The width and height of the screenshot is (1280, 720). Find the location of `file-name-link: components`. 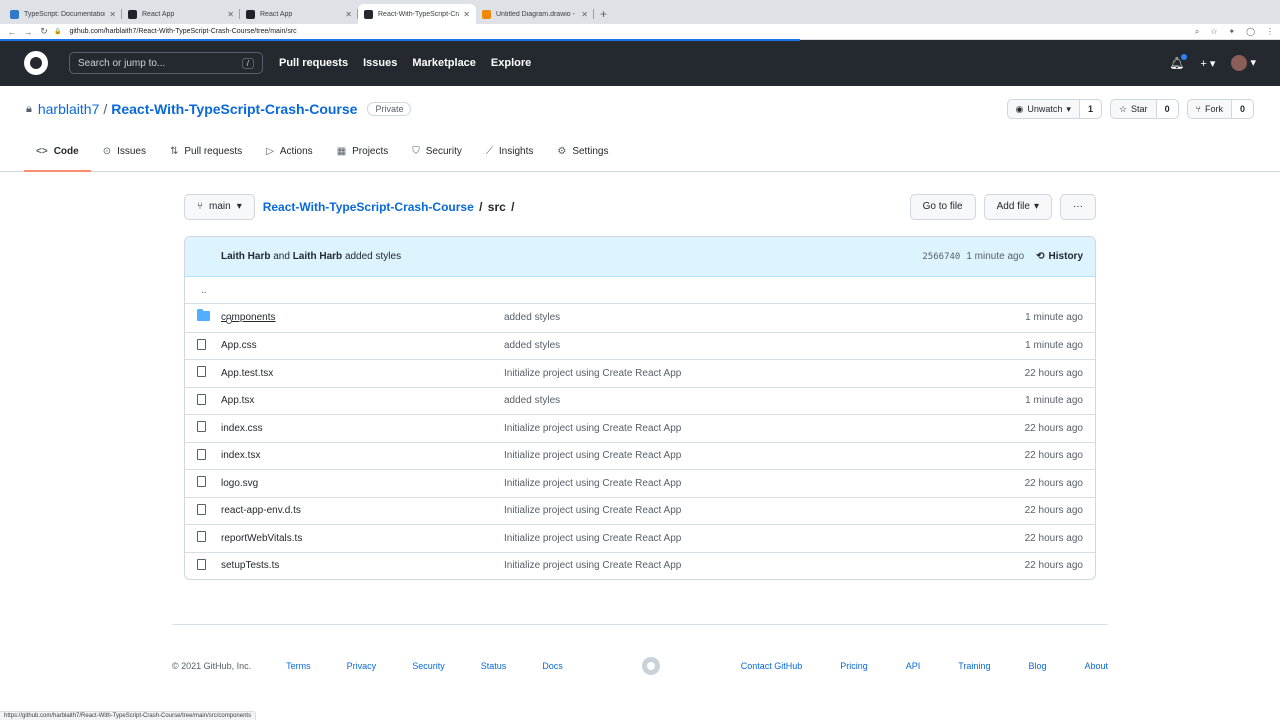

file-name-link: components is located at coordinates (362, 317).